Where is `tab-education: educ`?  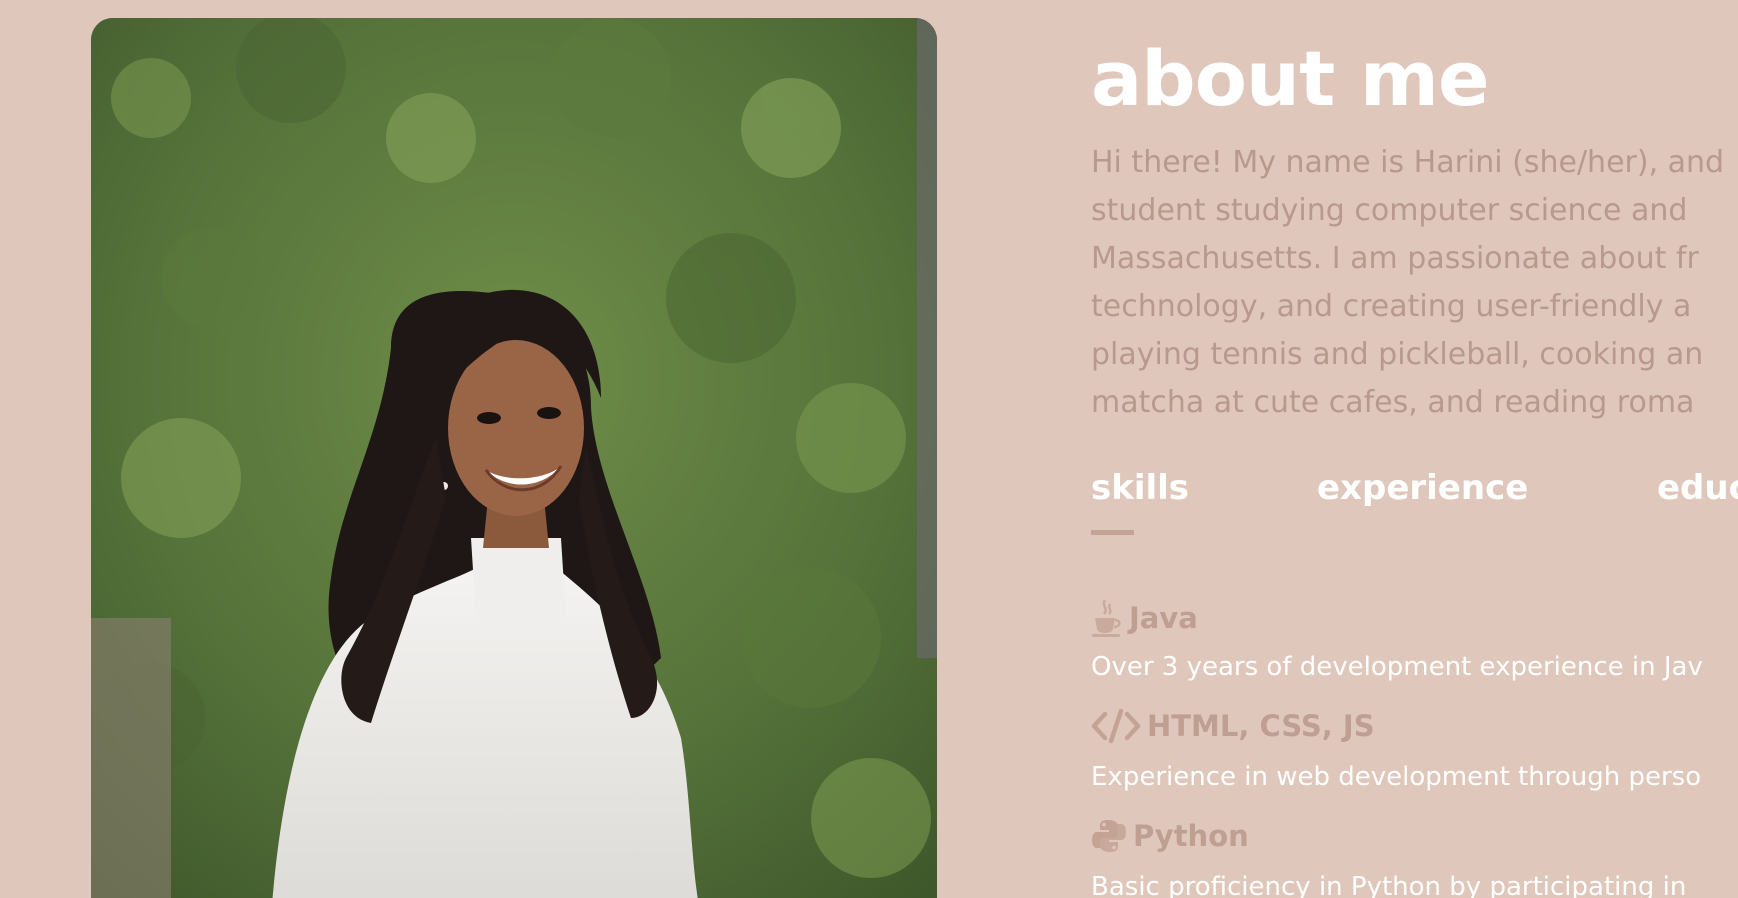
tab-education: educ is located at coordinates (1697, 488).